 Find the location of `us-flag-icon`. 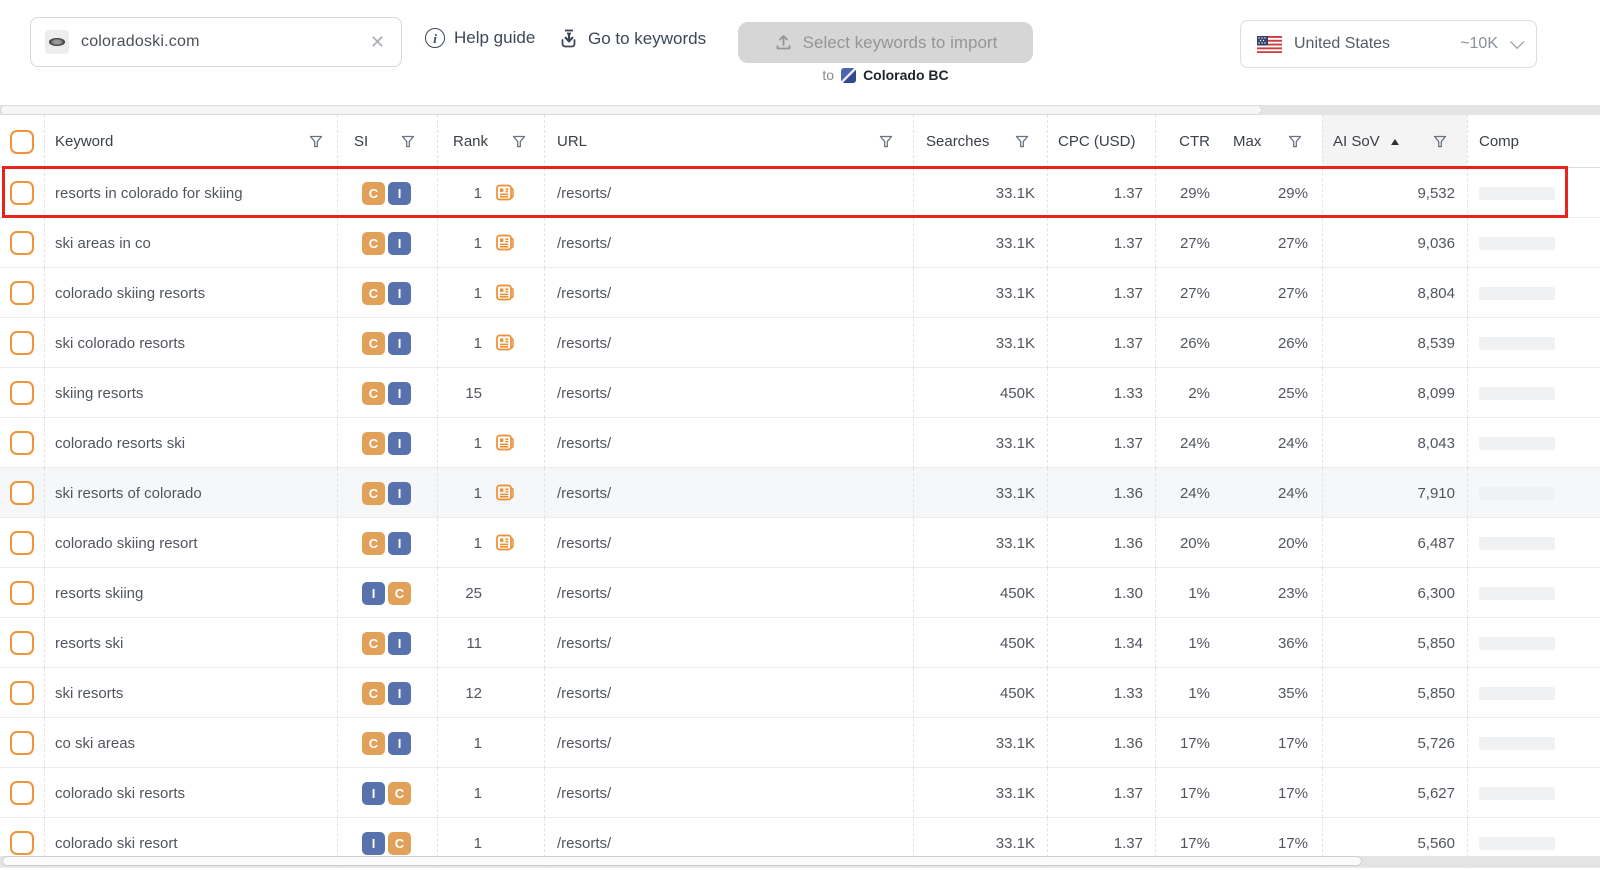

us-flag-icon is located at coordinates (1269, 44).